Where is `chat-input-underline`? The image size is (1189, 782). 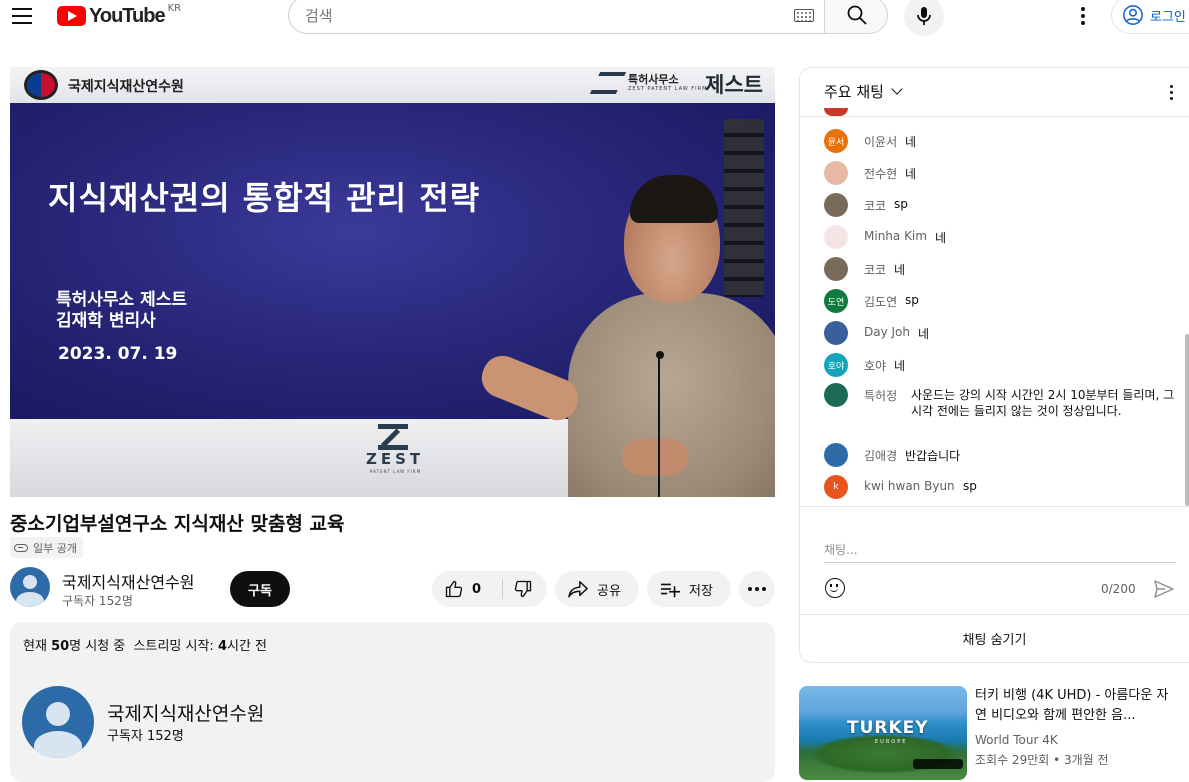
chat-input-underline is located at coordinates (1000, 562).